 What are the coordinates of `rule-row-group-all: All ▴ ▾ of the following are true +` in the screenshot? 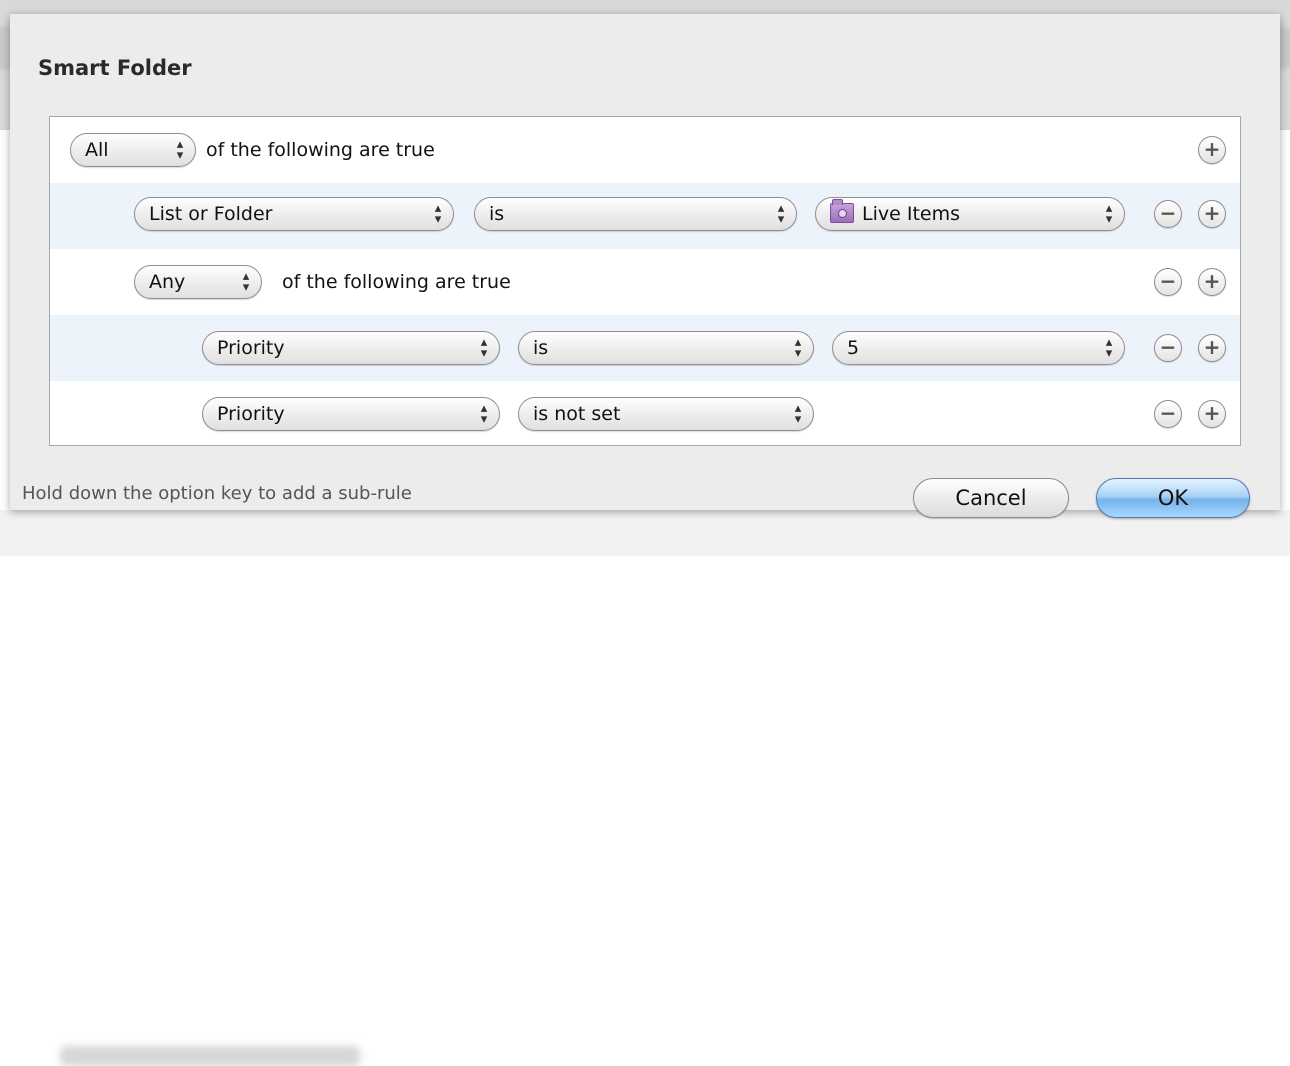 It's located at (645, 150).